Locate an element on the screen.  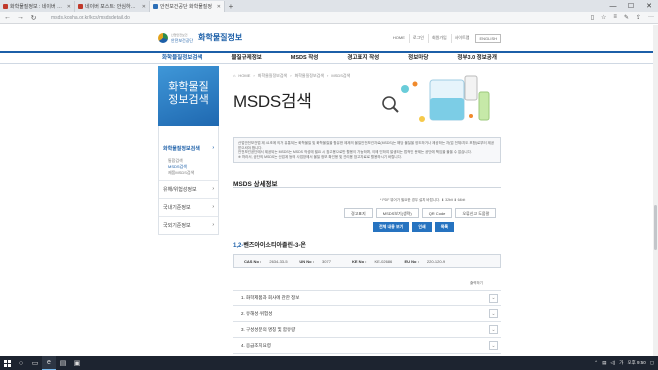
site-logo: 산업안전보건 안전보건공단 화학물질정보 is located at coordinates (200, 37).